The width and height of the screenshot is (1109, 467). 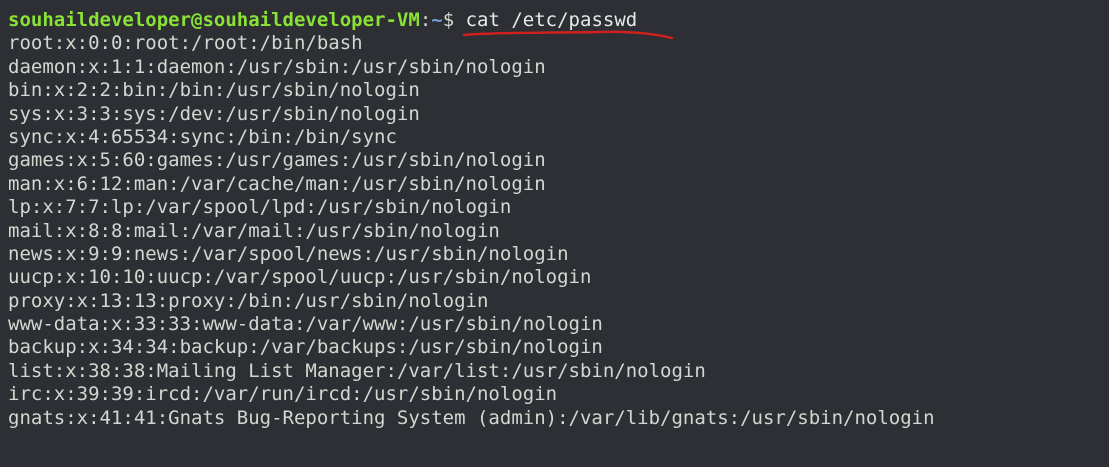 What do you see at coordinates (425, 20) in the screenshot?
I see `prompt-colon: :` at bounding box center [425, 20].